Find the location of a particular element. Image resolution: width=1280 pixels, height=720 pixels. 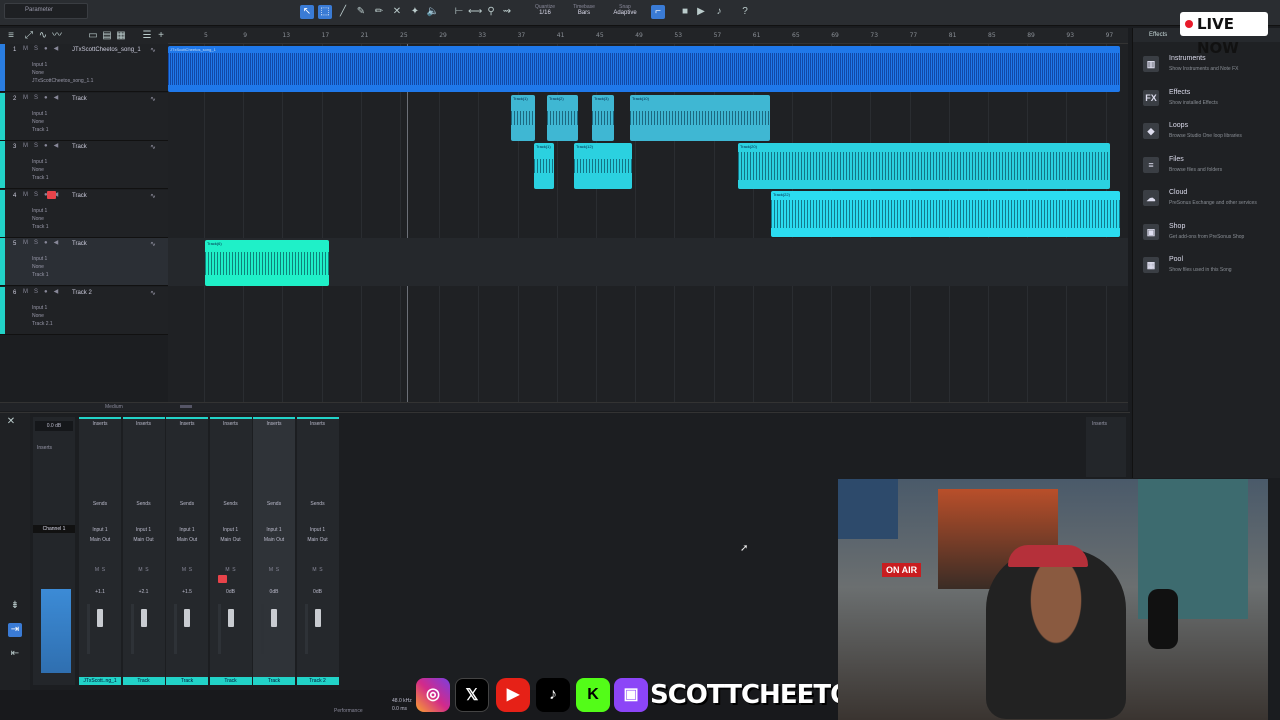

input-icon: ⇥ is located at coordinates (15, 630).